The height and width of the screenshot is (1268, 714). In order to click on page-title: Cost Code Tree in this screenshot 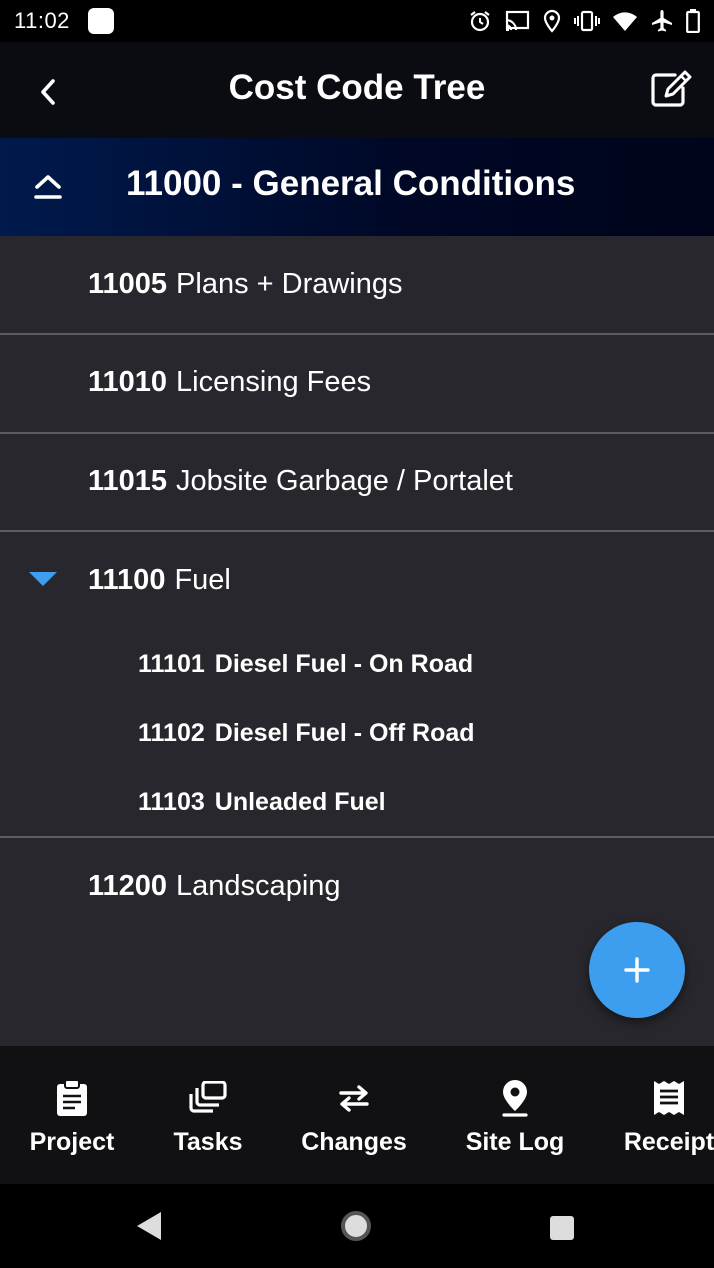, I will do `click(357, 87)`.